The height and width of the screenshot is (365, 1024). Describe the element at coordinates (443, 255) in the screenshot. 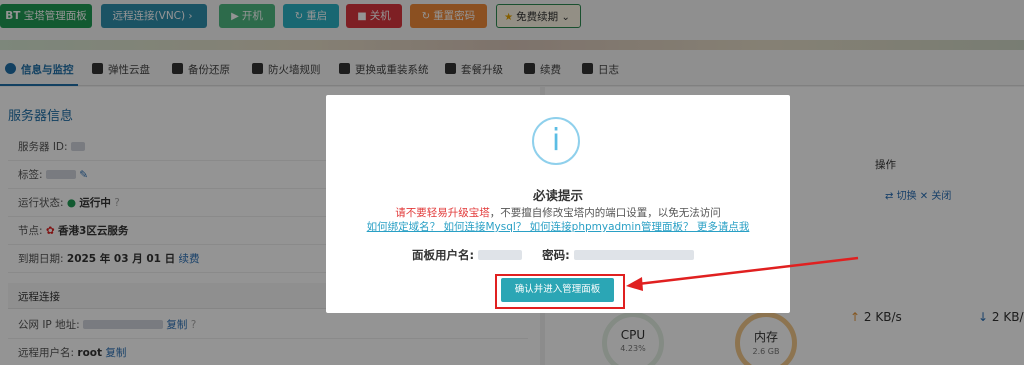

I see `panel-username-label: 面板用户名:` at that location.